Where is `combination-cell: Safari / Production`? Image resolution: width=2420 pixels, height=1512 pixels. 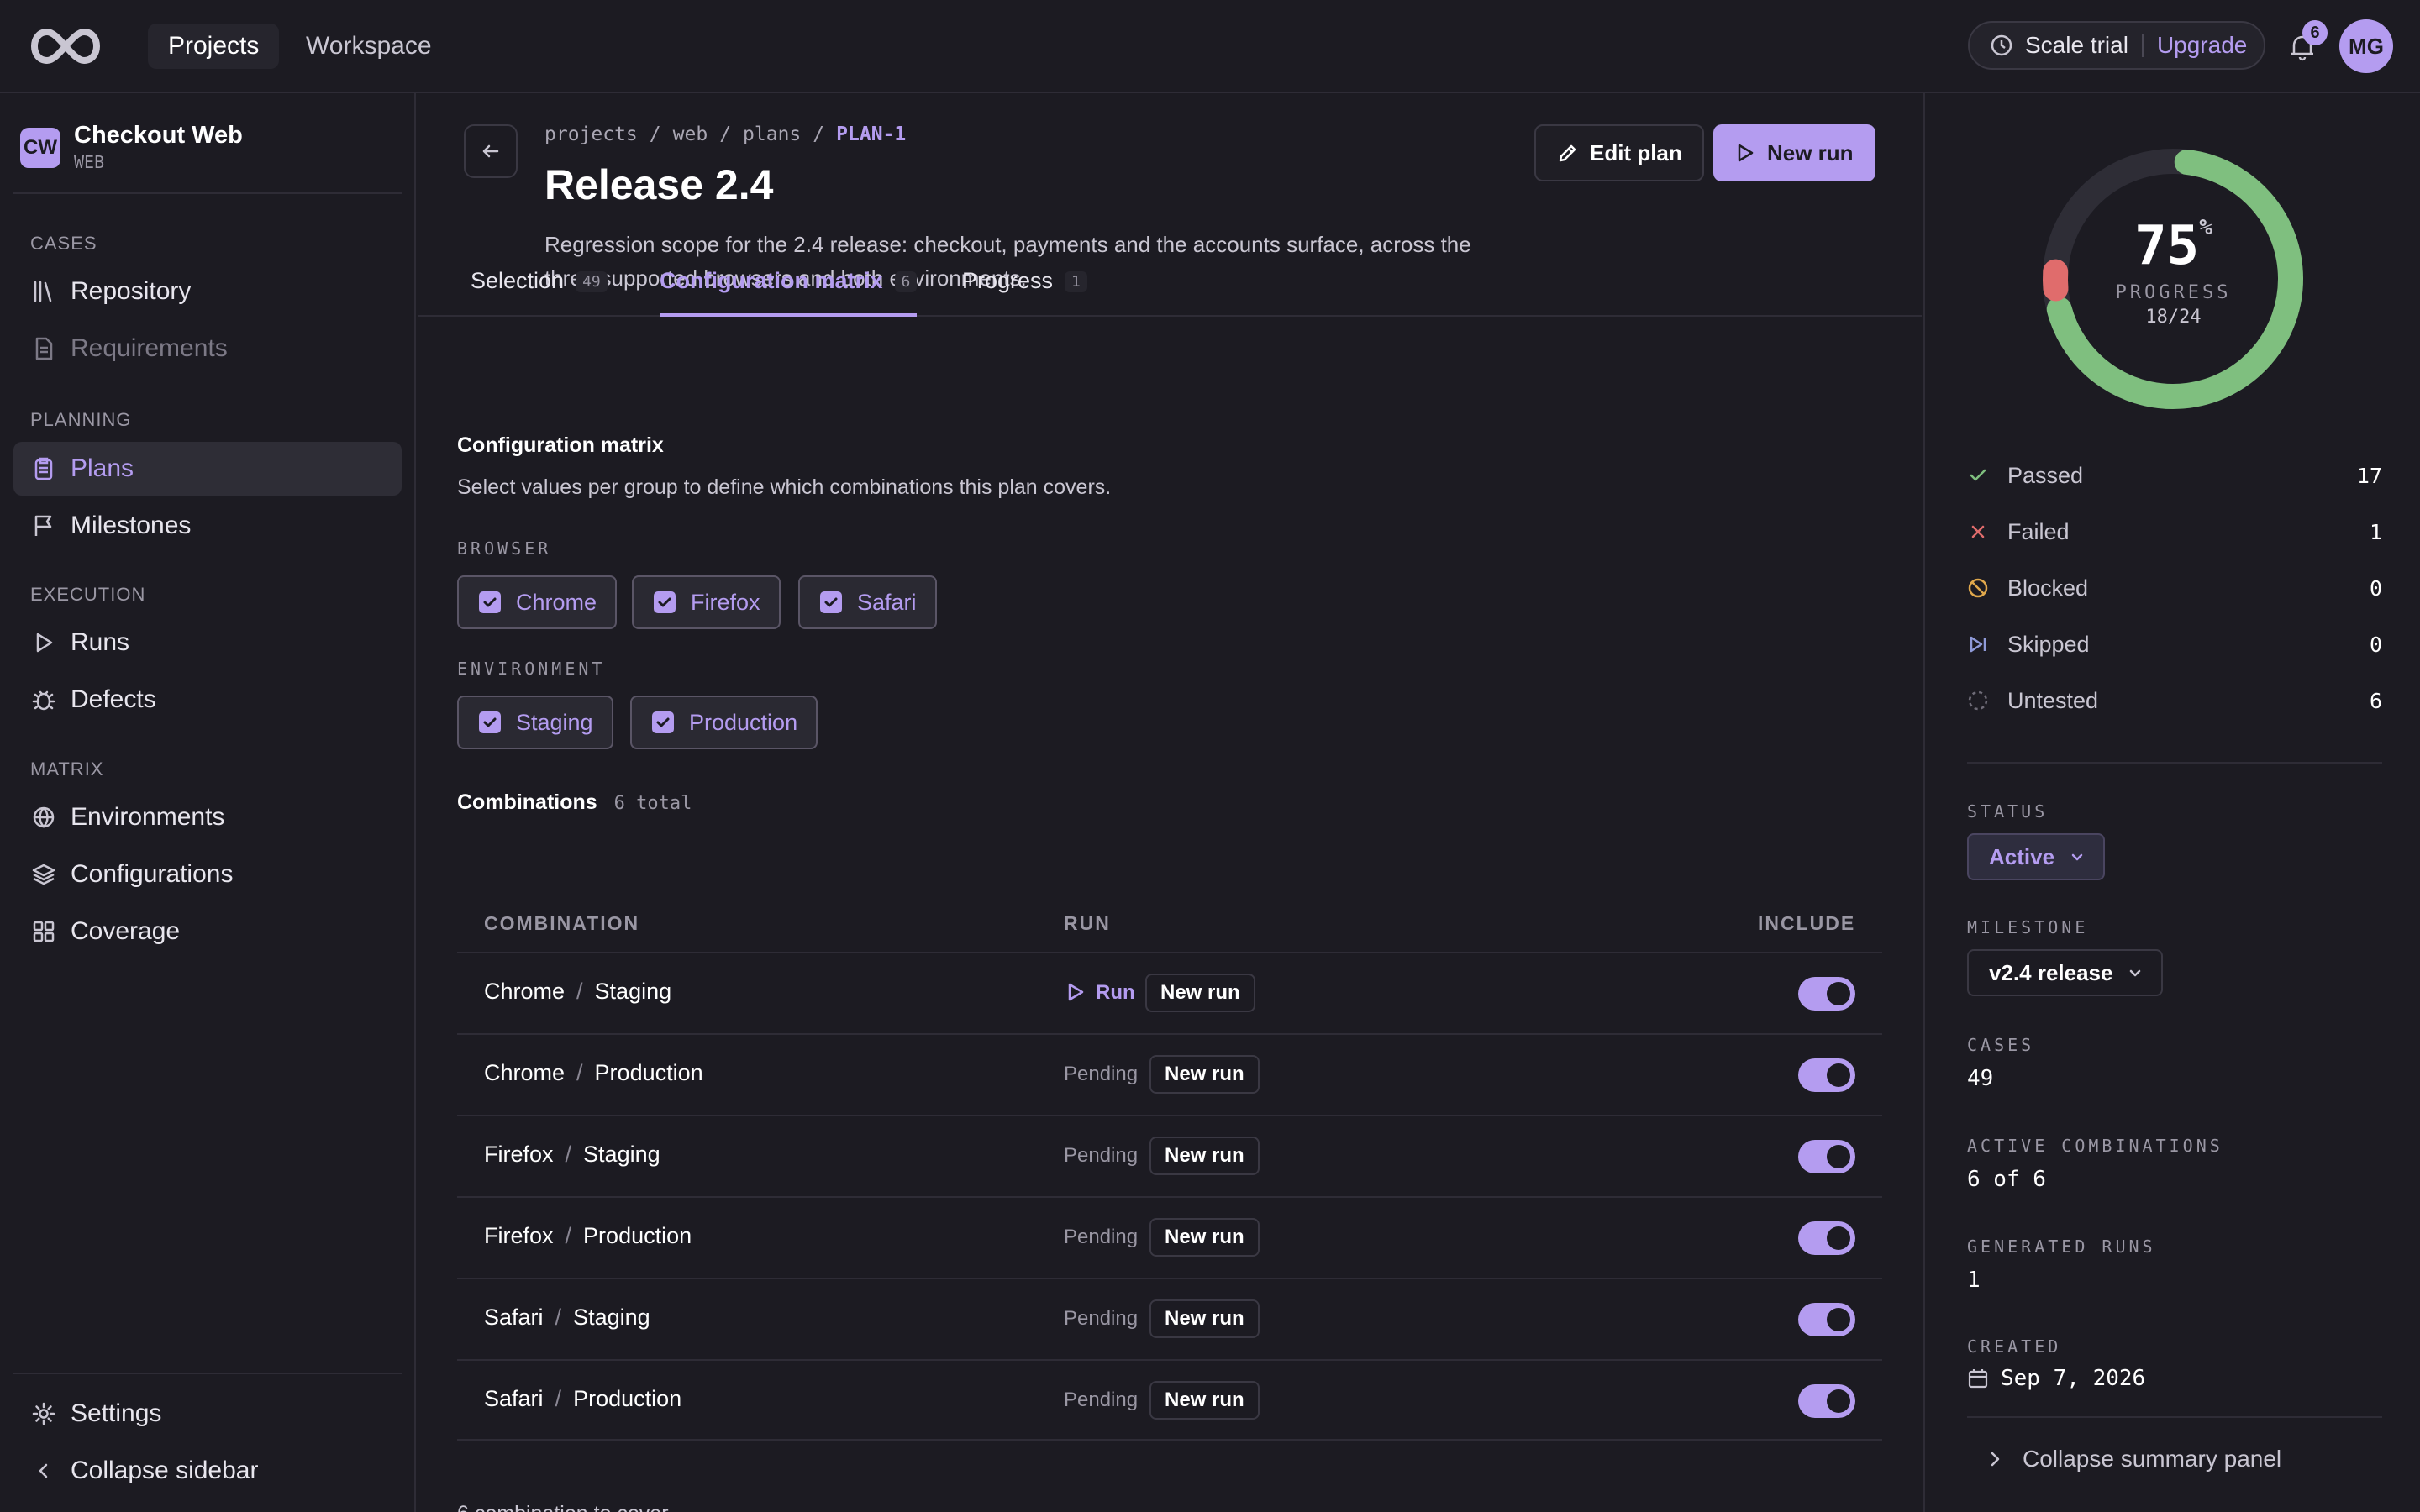 combination-cell: Safari / Production is located at coordinates (583, 1398).